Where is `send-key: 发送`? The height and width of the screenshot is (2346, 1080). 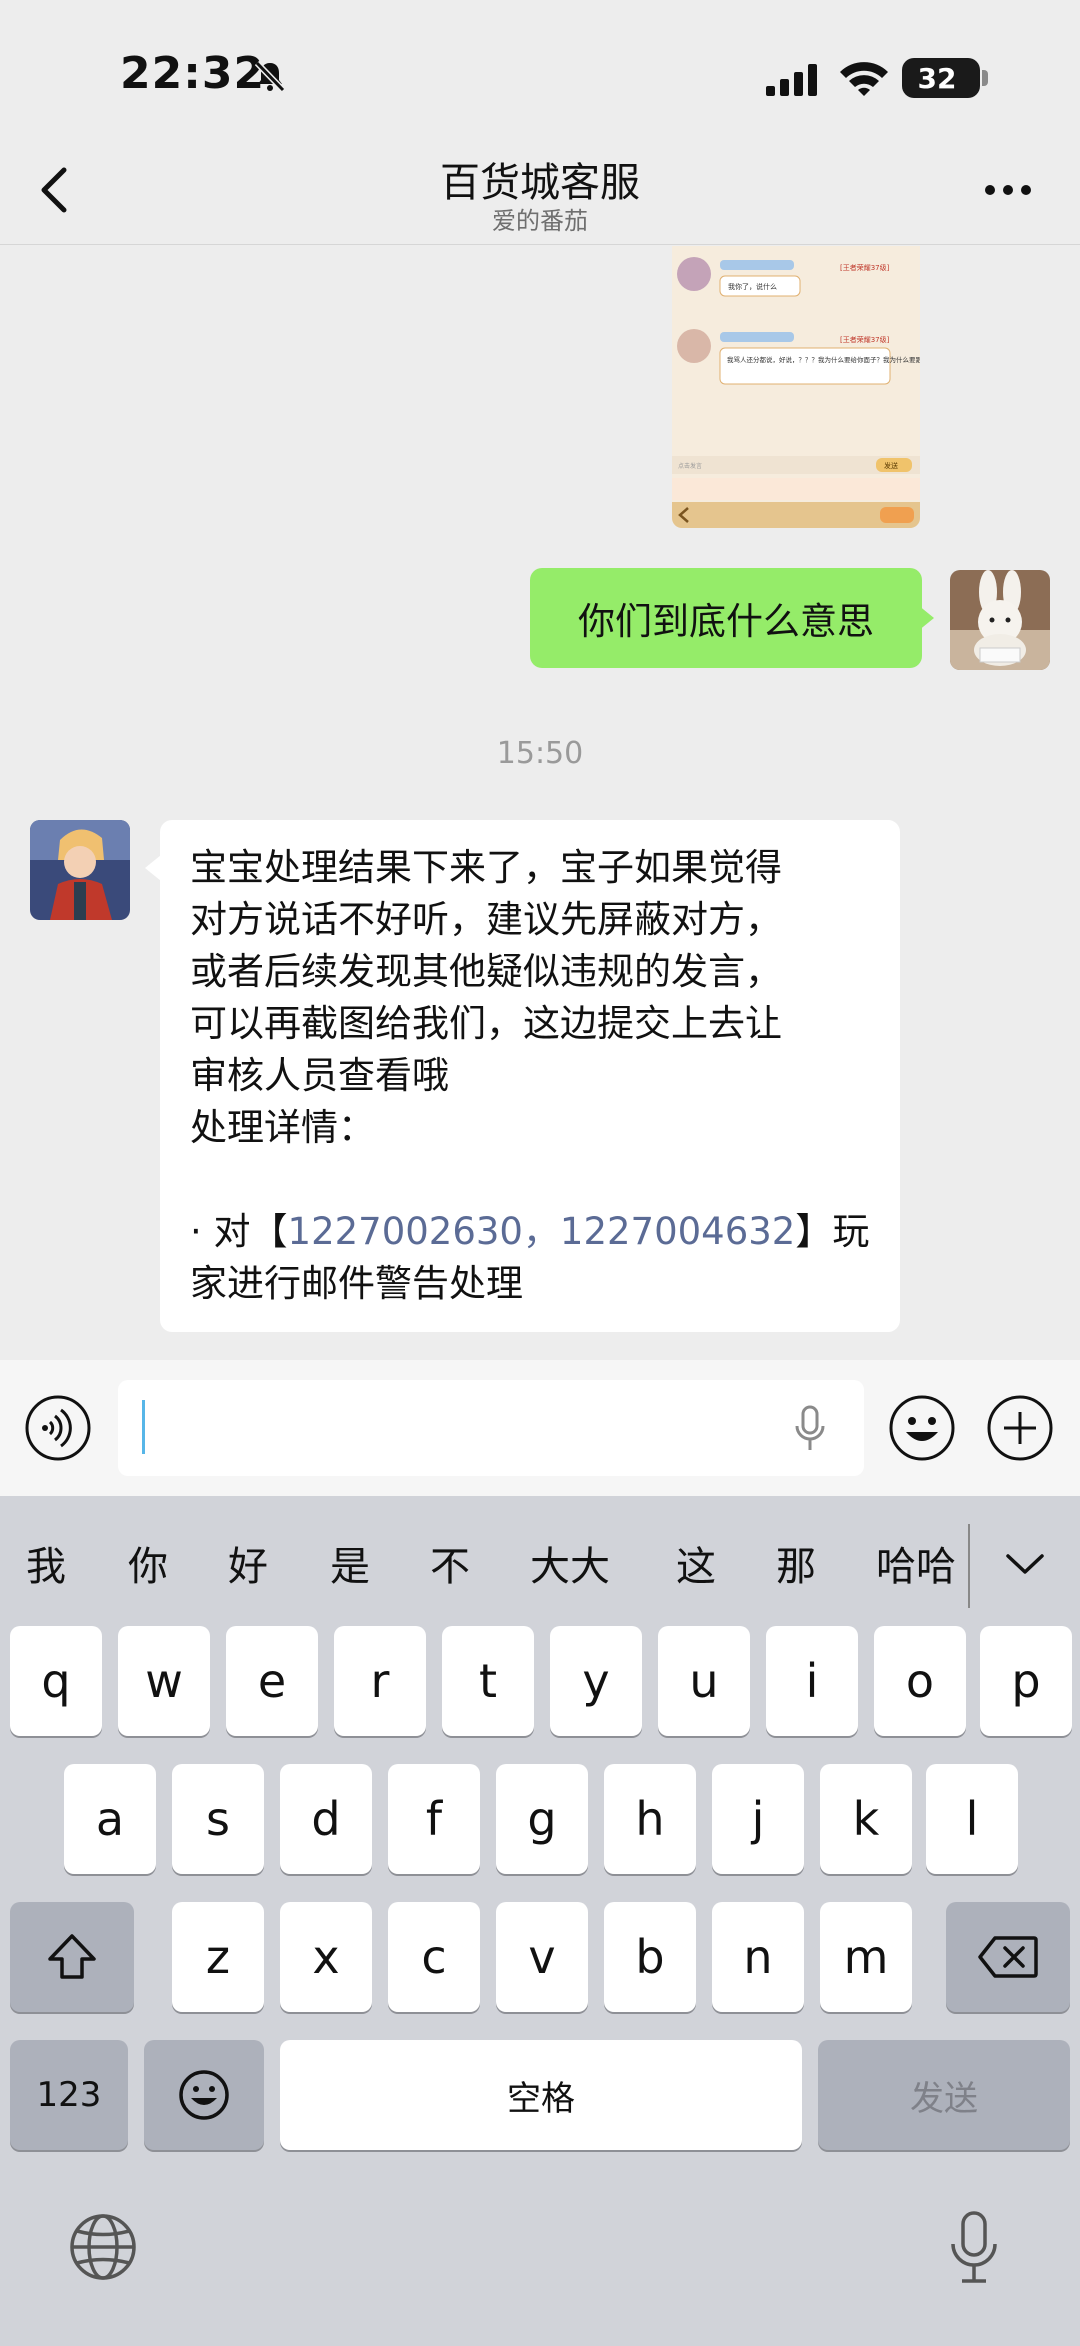
send-key: 发送 is located at coordinates (944, 2095).